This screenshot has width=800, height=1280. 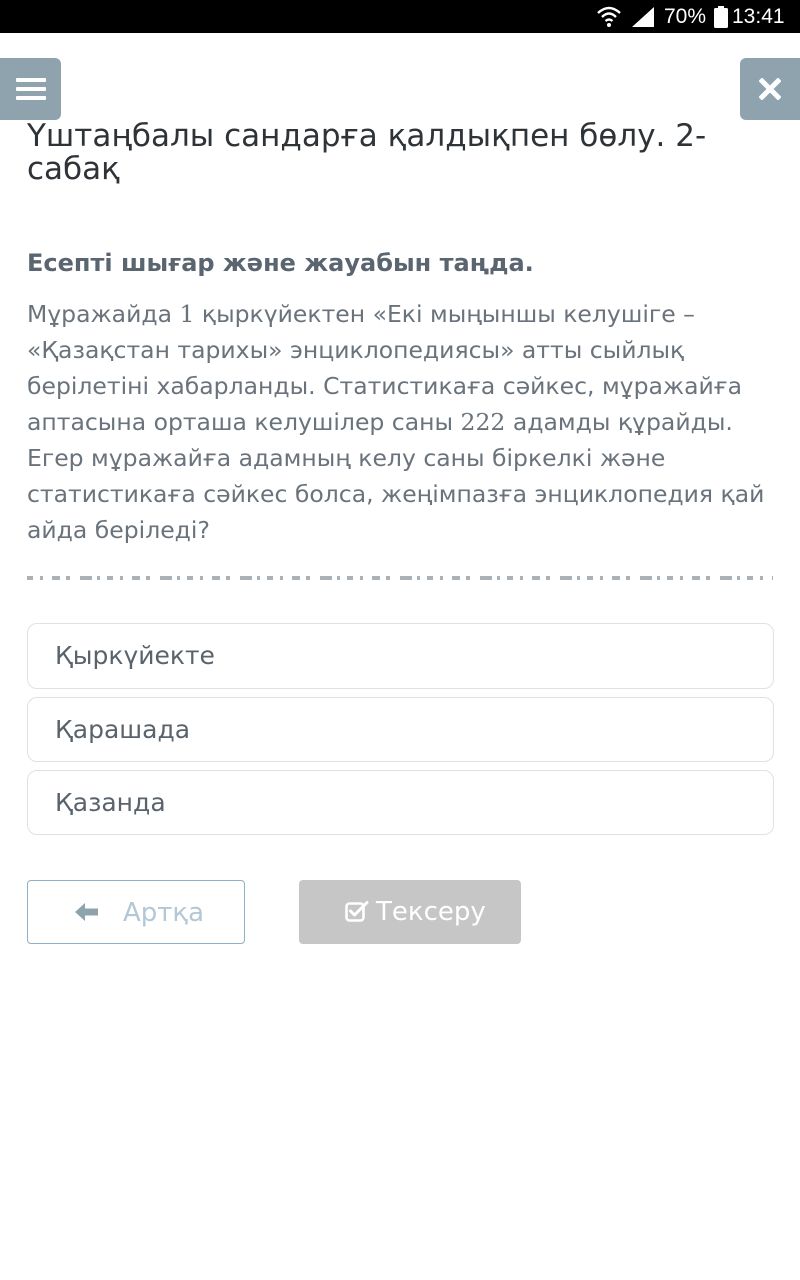 What do you see at coordinates (110, 802) in the screenshot?
I see `answer-option-label: Қазанда` at bounding box center [110, 802].